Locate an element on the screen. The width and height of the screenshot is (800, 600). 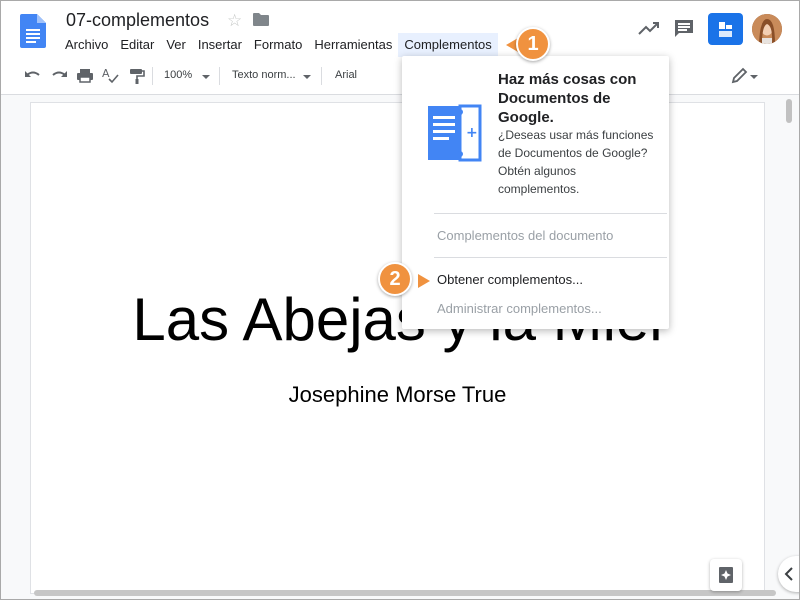
font-select: Arial is located at coordinates (346, 75).